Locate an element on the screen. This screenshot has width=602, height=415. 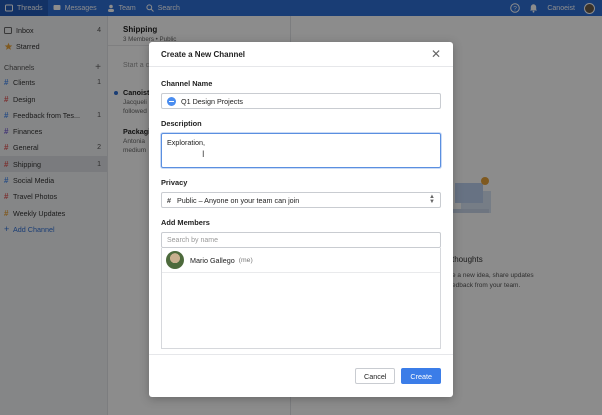
hash-icon: # is located at coordinates (169, 200).